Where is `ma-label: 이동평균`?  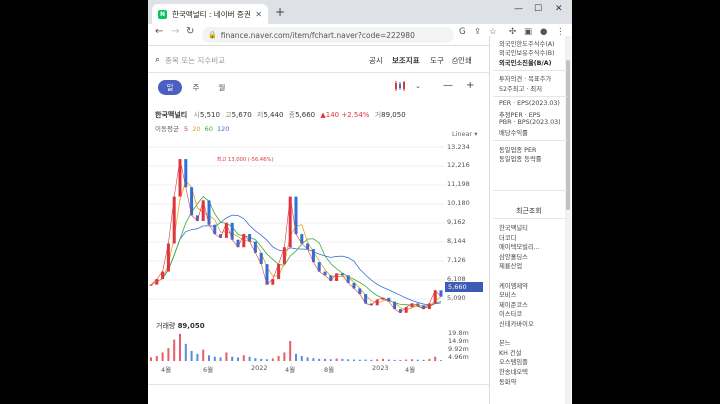 ma-label: 이동평균 is located at coordinates (167, 129).